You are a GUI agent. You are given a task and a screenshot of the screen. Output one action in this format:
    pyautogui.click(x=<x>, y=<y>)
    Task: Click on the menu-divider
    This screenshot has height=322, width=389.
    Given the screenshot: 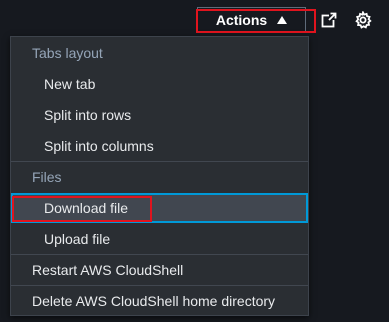 What is the action you would take?
    pyautogui.click(x=159, y=161)
    